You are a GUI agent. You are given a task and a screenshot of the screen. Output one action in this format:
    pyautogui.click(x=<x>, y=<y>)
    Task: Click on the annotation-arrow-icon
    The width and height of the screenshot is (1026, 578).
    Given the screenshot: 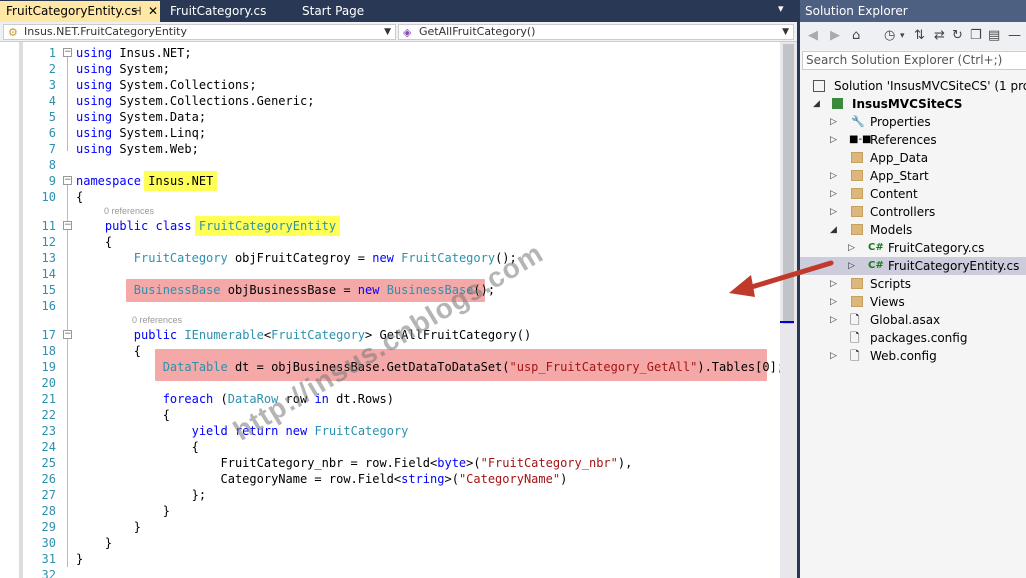 What is the action you would take?
    pyautogui.click(x=781, y=278)
    